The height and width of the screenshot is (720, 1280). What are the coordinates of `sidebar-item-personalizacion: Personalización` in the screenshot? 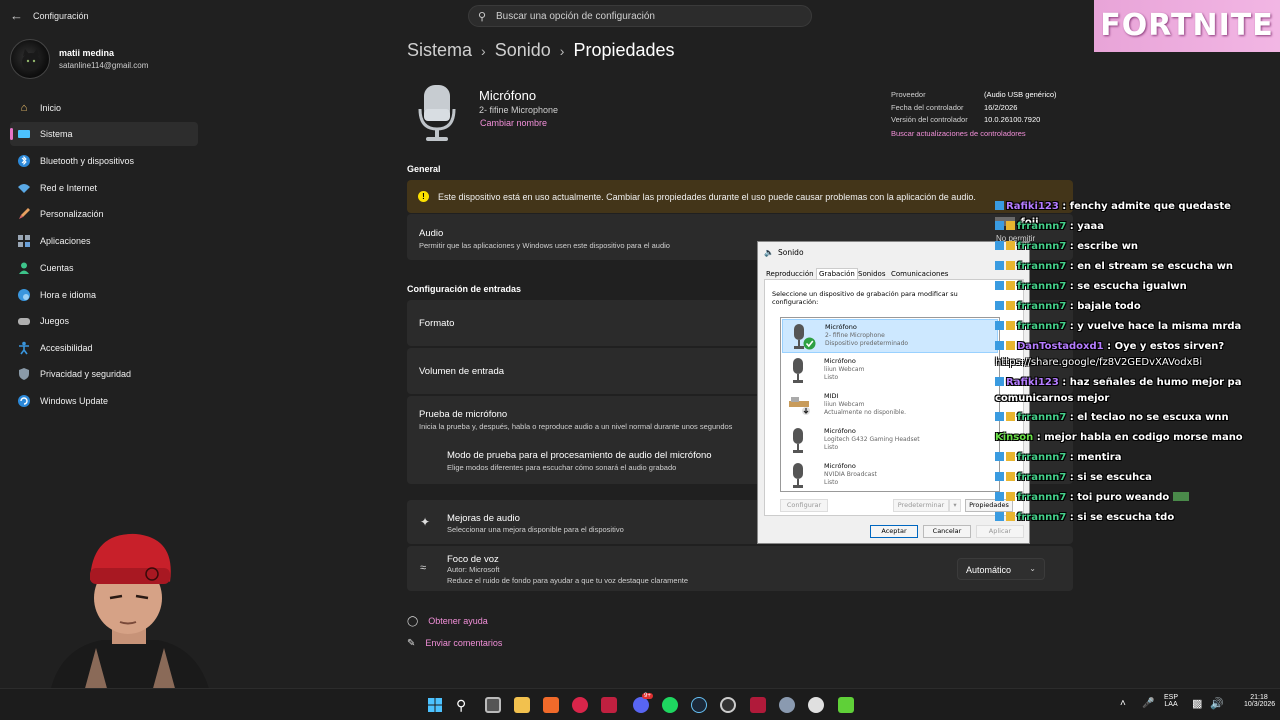 It's located at (104, 214).